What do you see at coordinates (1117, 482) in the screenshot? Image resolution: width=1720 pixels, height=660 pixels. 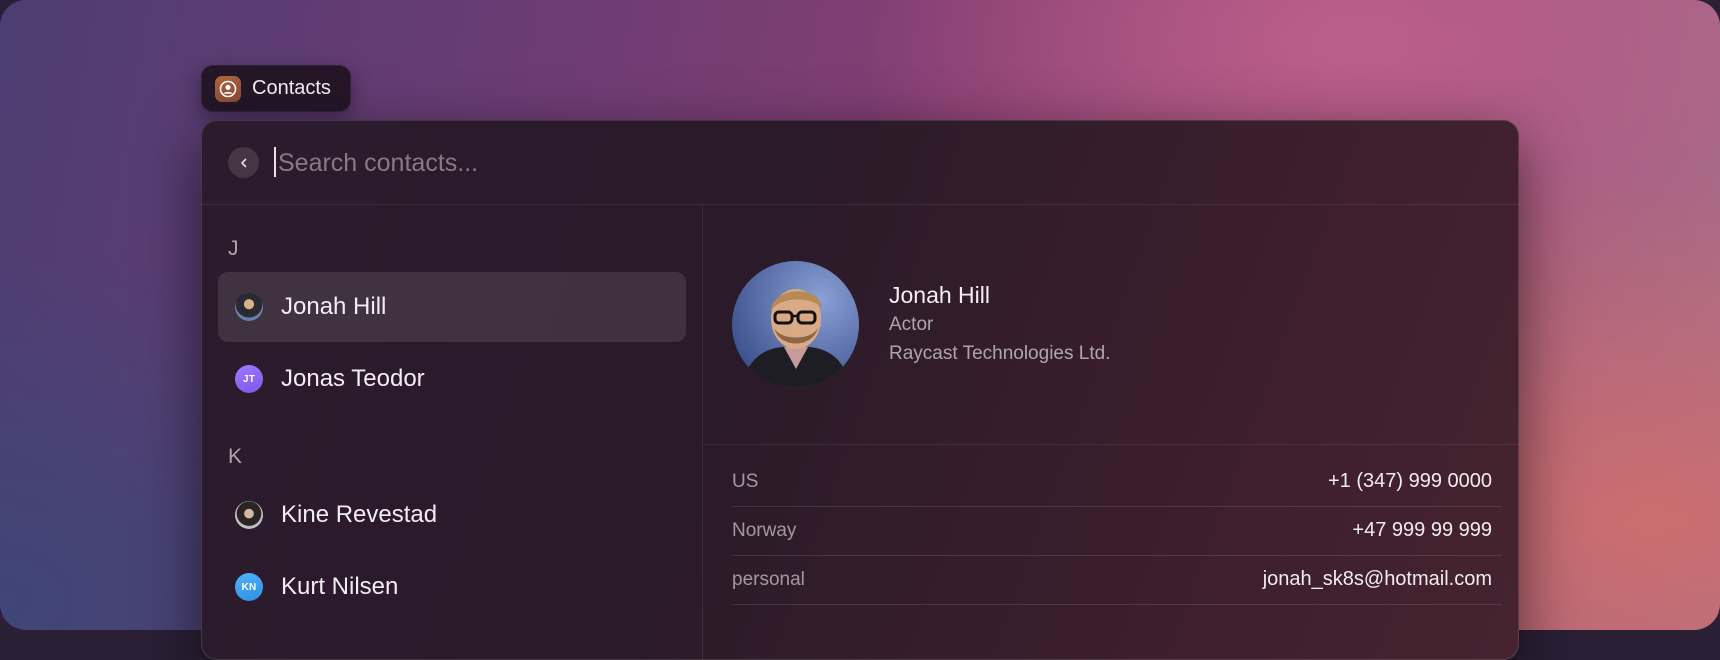 I see `phone-field-us: US +1 (347) 999 0000` at bounding box center [1117, 482].